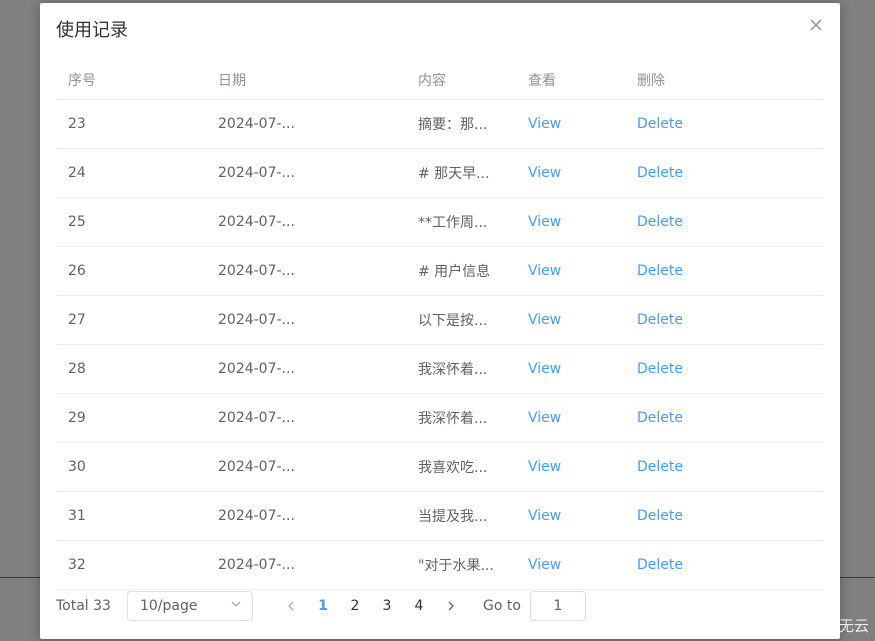 The width and height of the screenshot is (875, 641). I want to click on dialog-title: 使用记录, so click(92, 30).